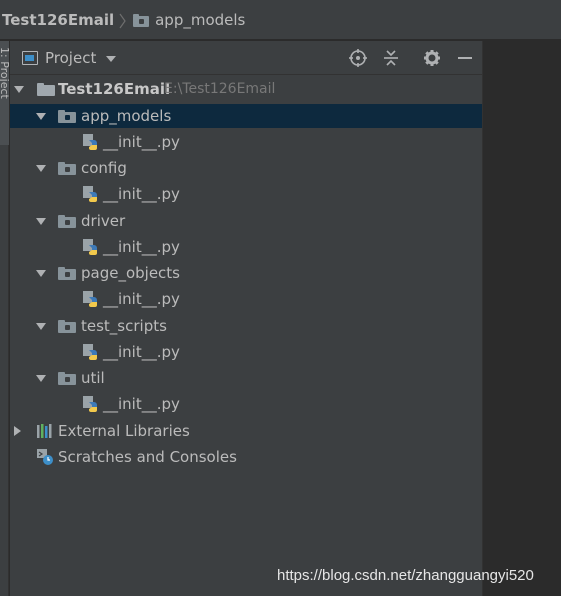 The width and height of the screenshot is (561, 596). Describe the element at coordinates (45, 431) in the screenshot. I see `libraries-icon` at that location.